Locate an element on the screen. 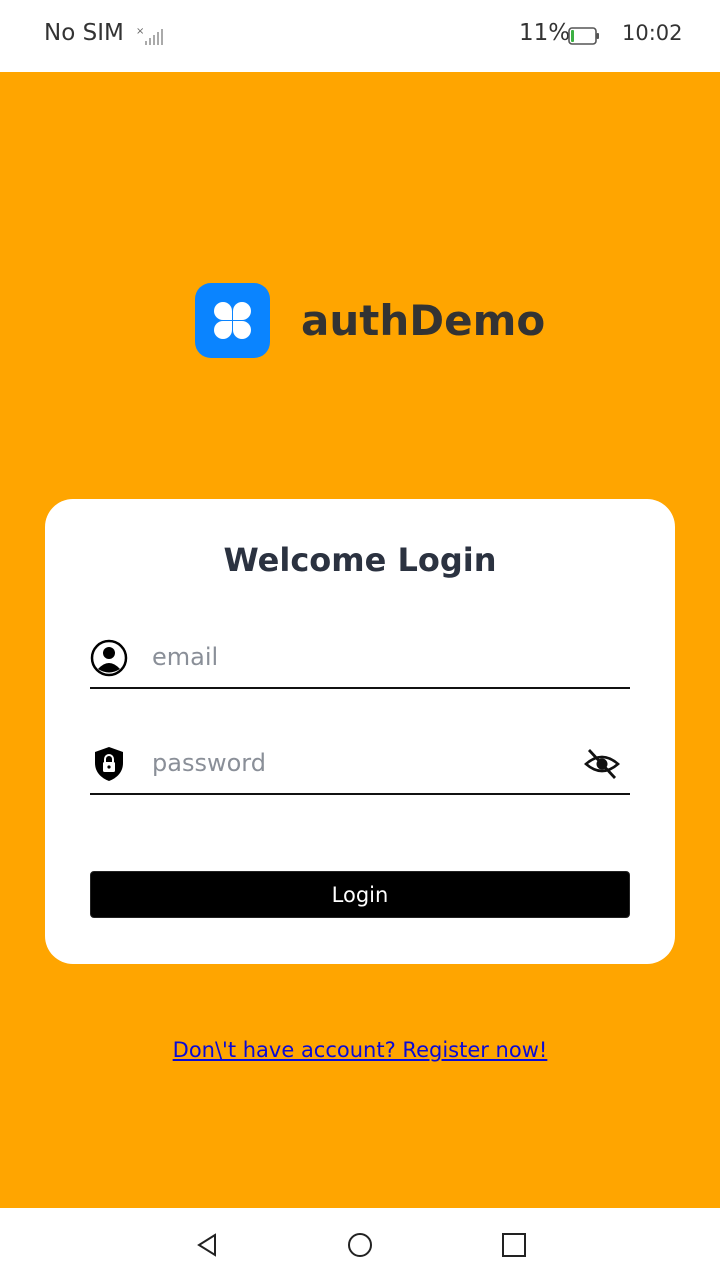  app-name: authDemo is located at coordinates (423, 320).